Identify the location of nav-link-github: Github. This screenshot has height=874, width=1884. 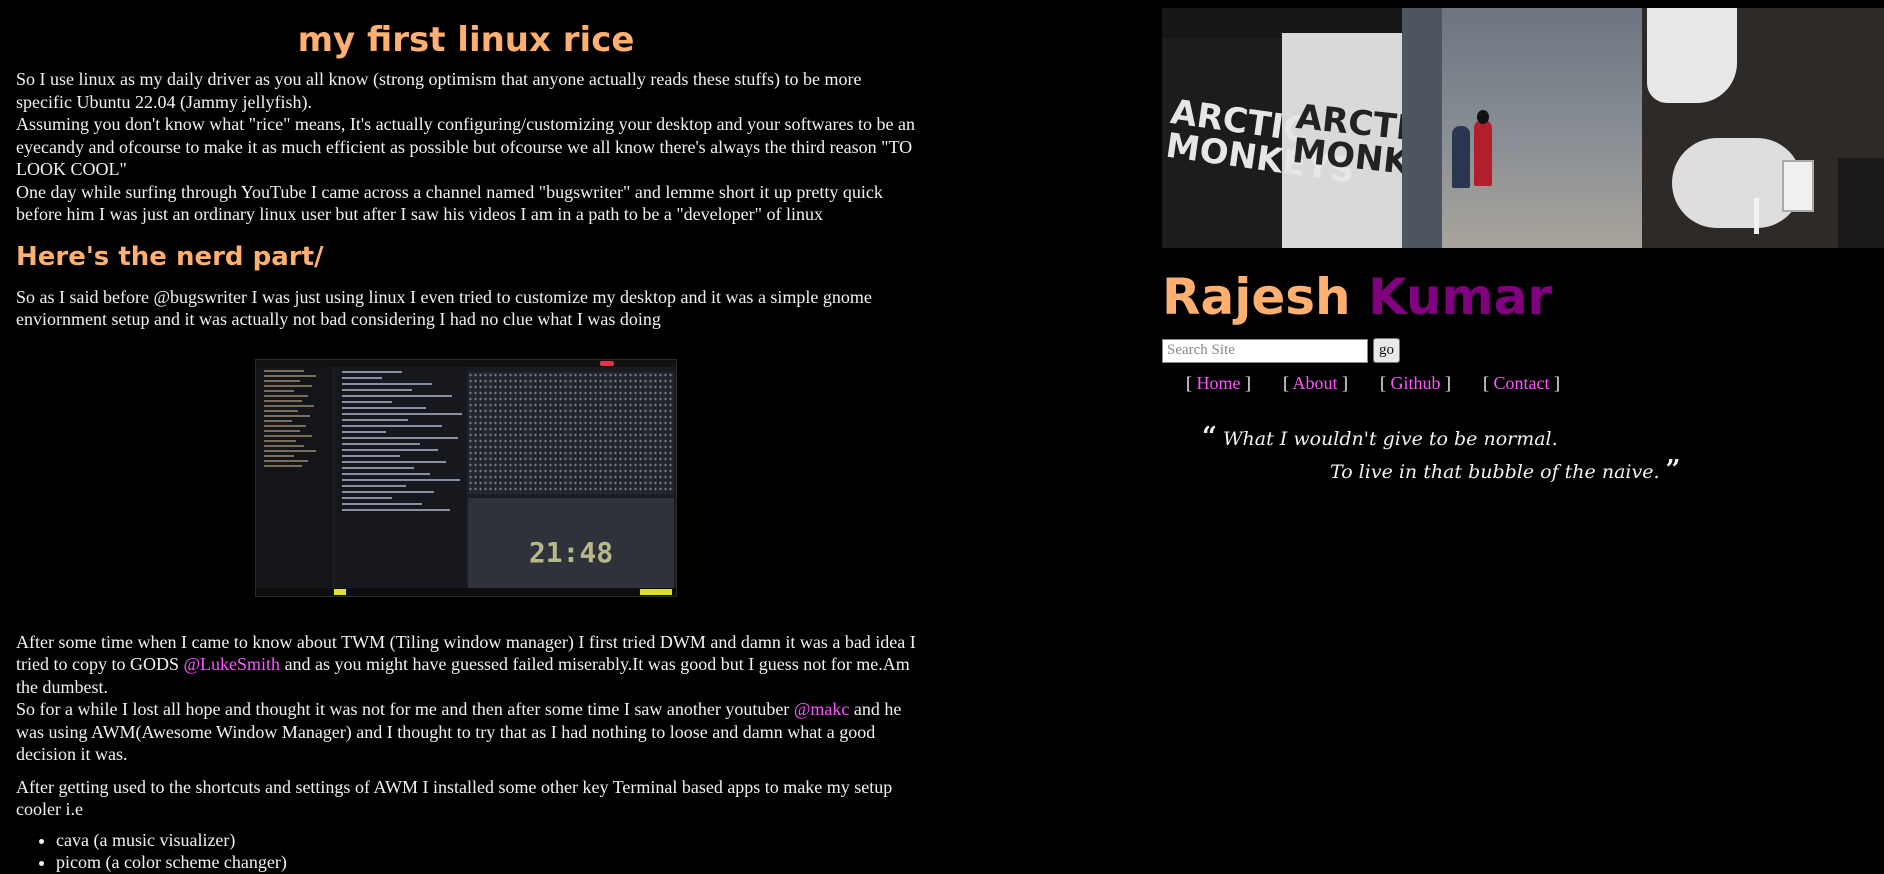
(1416, 383).